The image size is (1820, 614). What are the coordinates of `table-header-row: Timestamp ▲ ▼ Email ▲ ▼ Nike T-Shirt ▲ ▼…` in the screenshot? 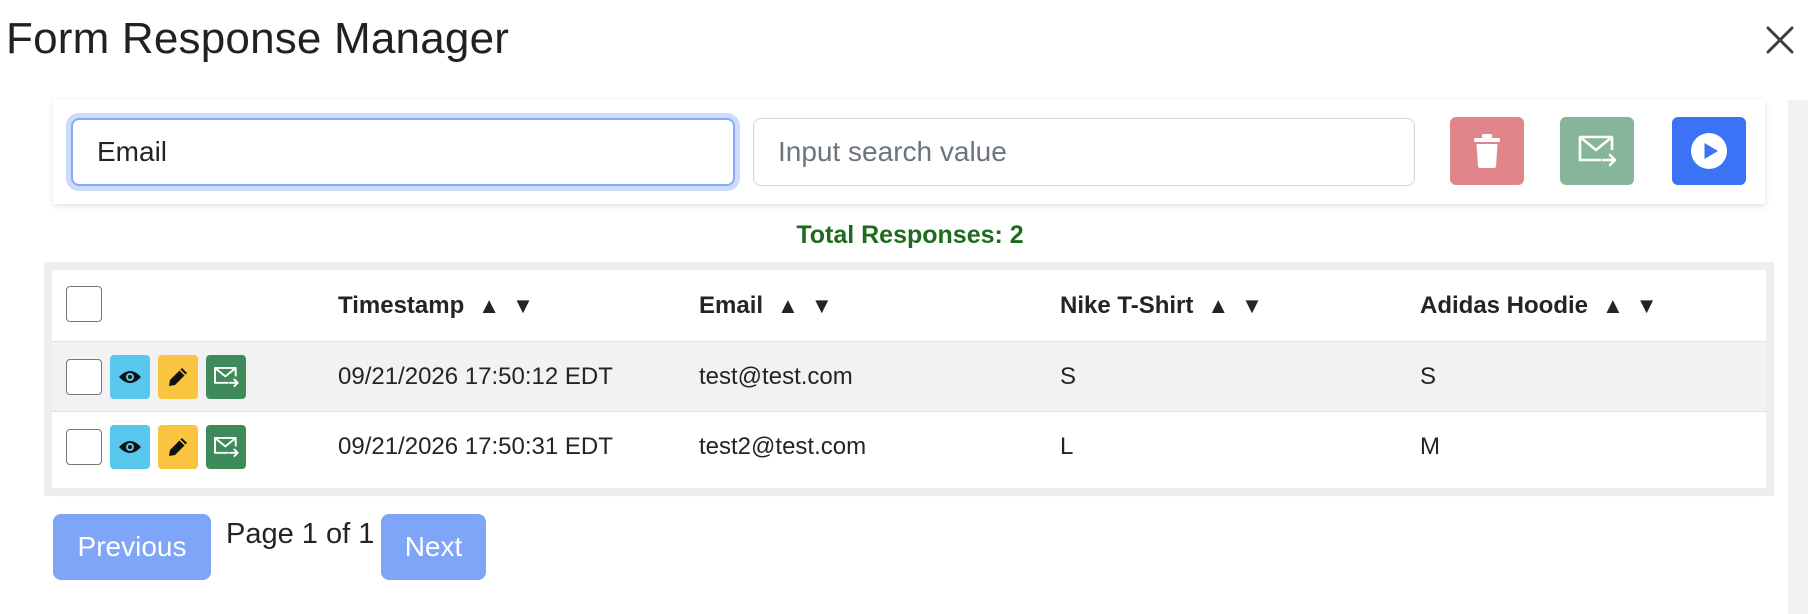 It's located at (909, 306).